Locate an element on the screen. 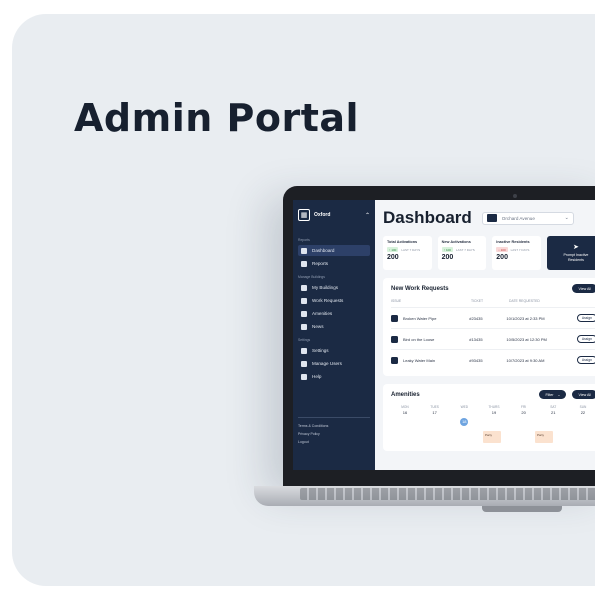  sidebar-item-help: Help is located at coordinates (334, 376).